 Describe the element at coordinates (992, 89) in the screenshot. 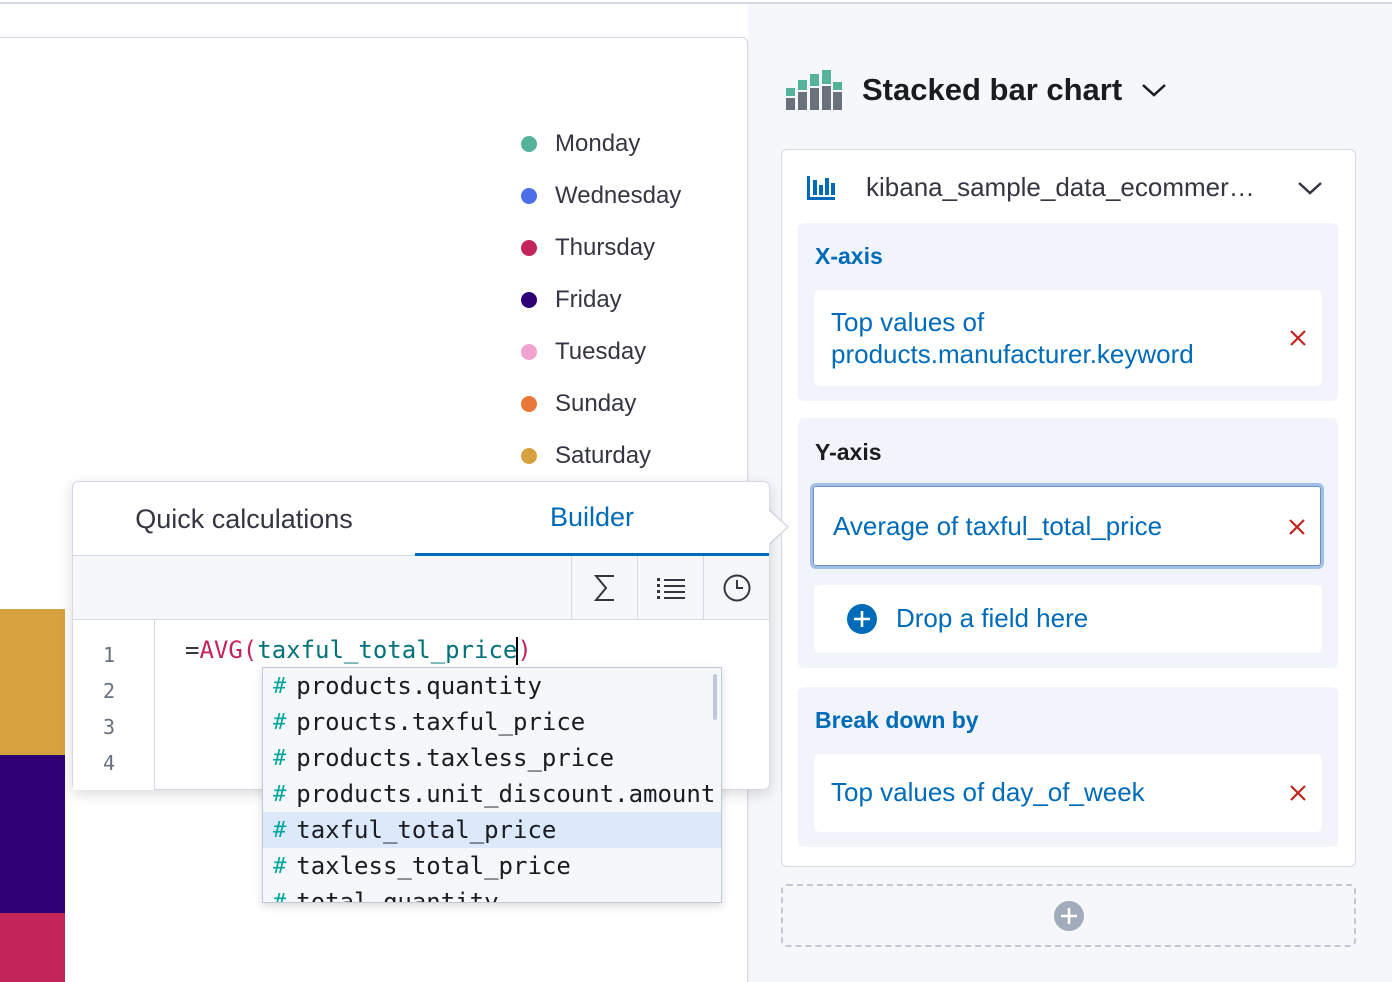

I see `chart-type-title: Stacked bar chart` at that location.